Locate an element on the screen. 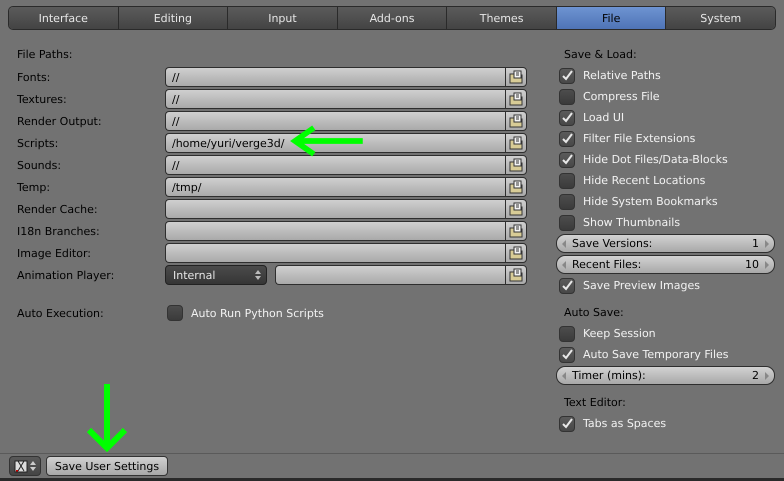 The height and width of the screenshot is (481, 784). section-heading: Text Editor: is located at coordinates (595, 402).